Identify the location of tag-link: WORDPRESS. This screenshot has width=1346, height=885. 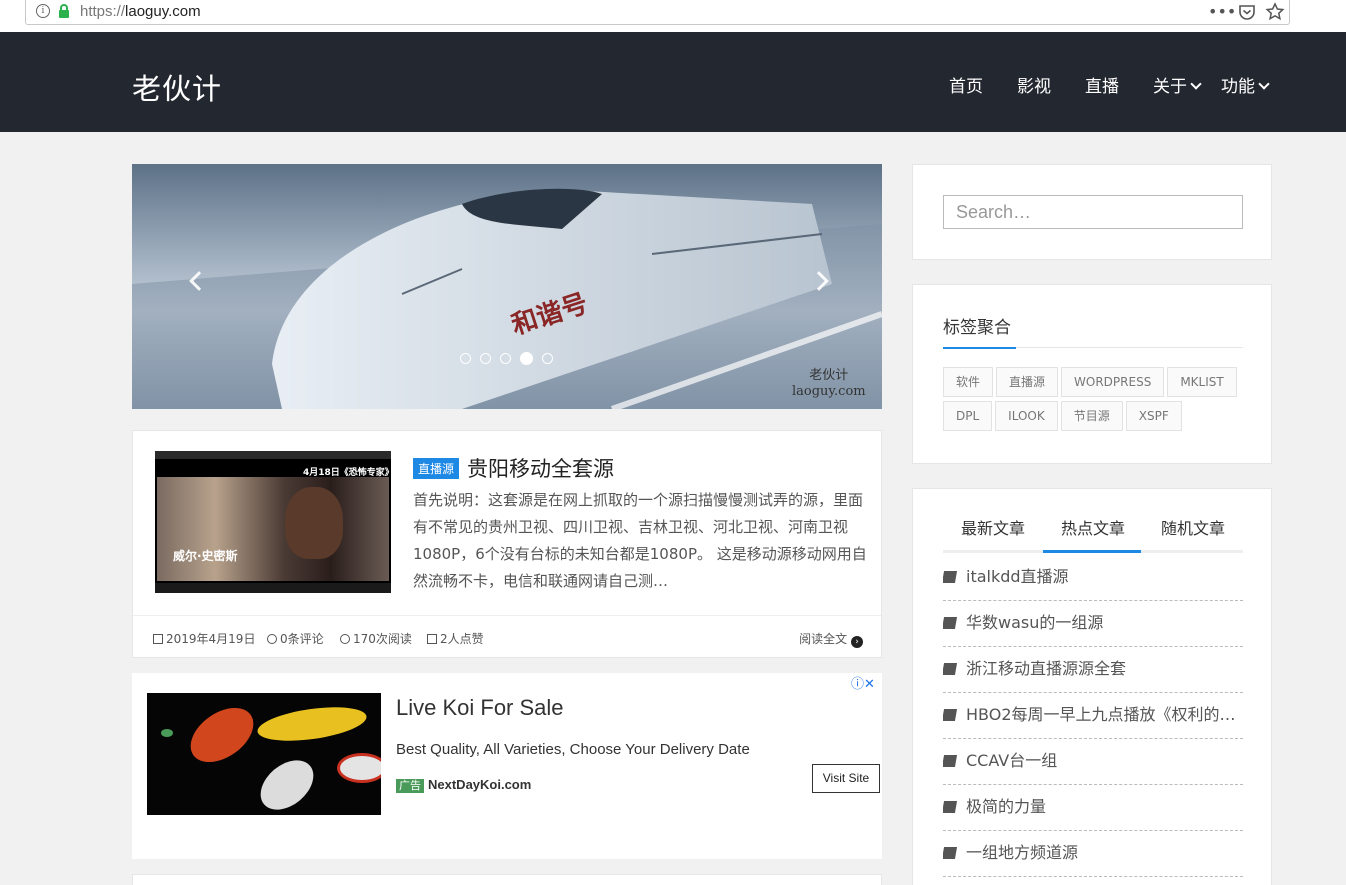
(1113, 382).